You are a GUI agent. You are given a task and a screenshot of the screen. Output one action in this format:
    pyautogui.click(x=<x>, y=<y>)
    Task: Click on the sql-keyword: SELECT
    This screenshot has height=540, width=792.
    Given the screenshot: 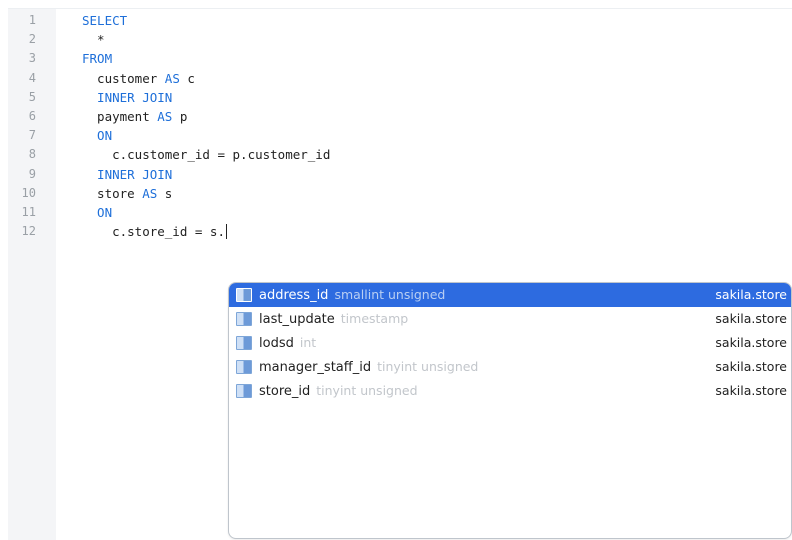 What is the action you would take?
    pyautogui.click(x=105, y=20)
    